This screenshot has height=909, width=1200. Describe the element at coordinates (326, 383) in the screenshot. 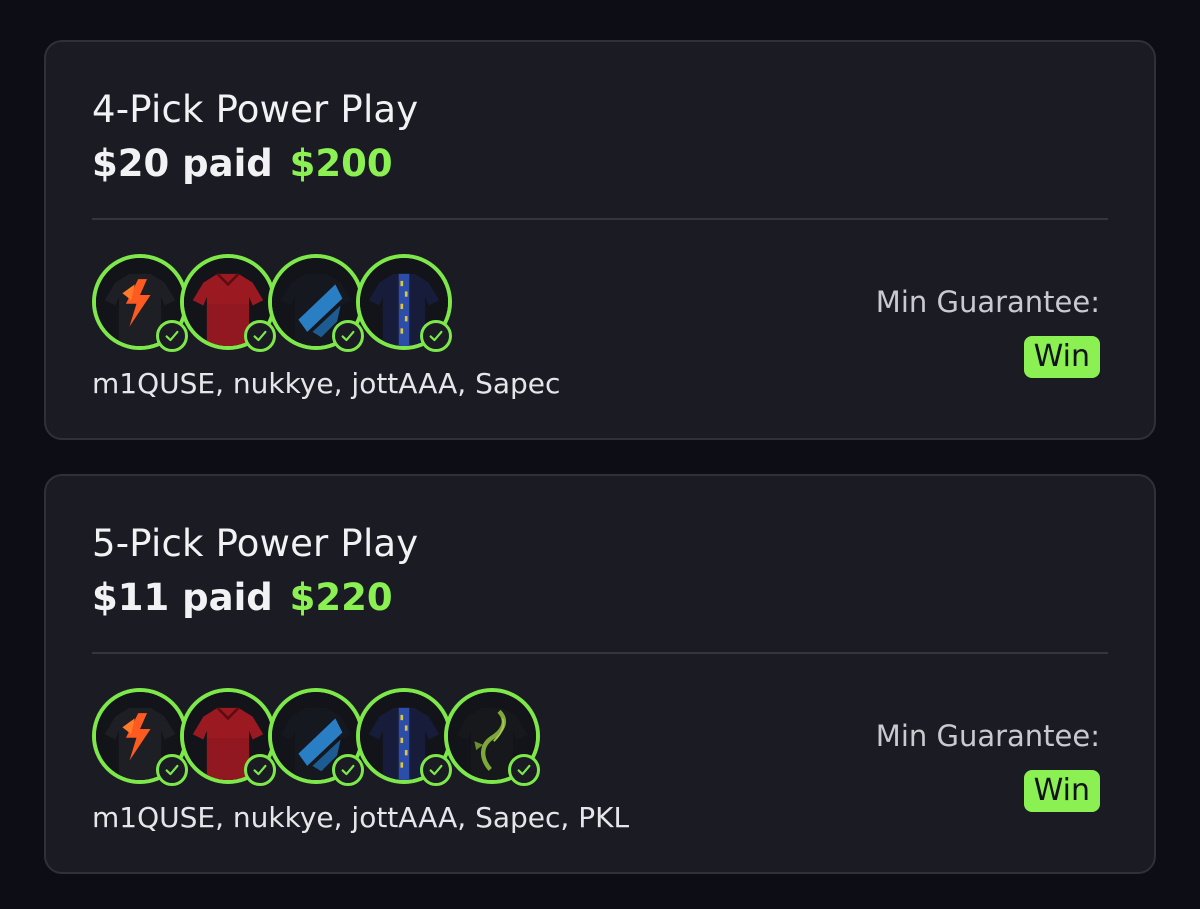

I see `player-names: m1QUSE, nukkye, jottAAA, Sapec` at that location.